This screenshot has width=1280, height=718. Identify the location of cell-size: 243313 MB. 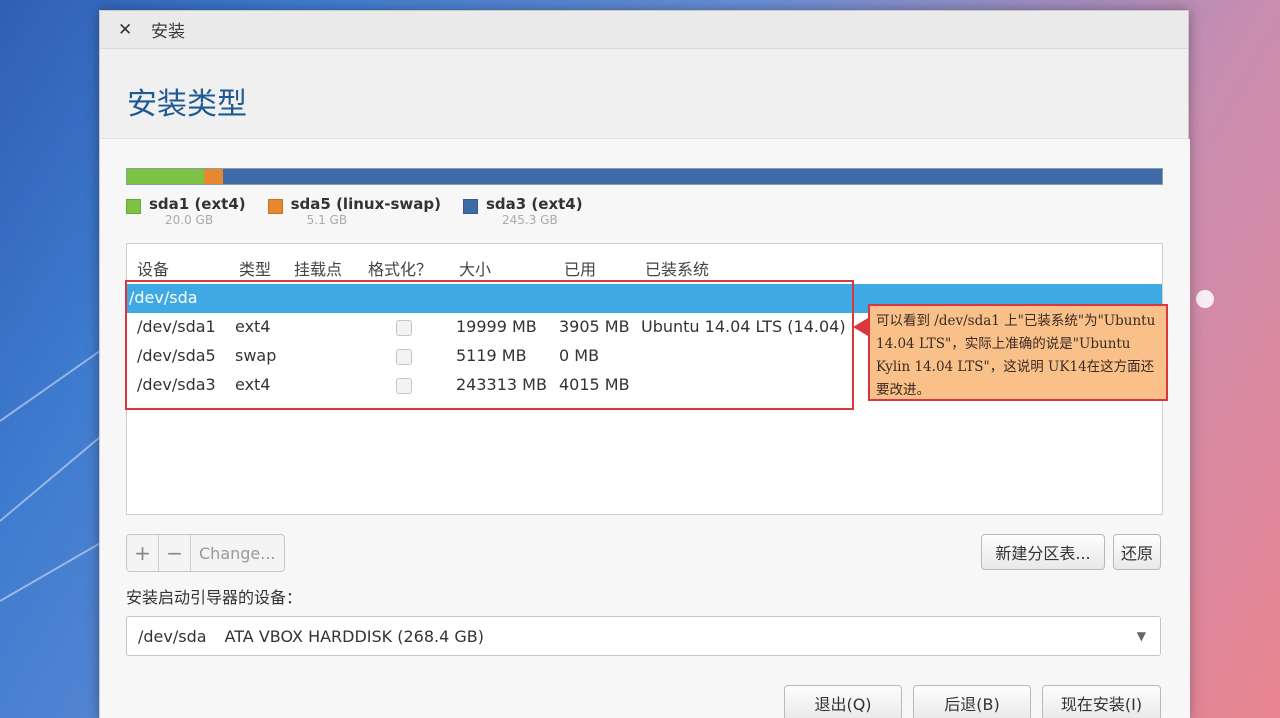
(501, 384).